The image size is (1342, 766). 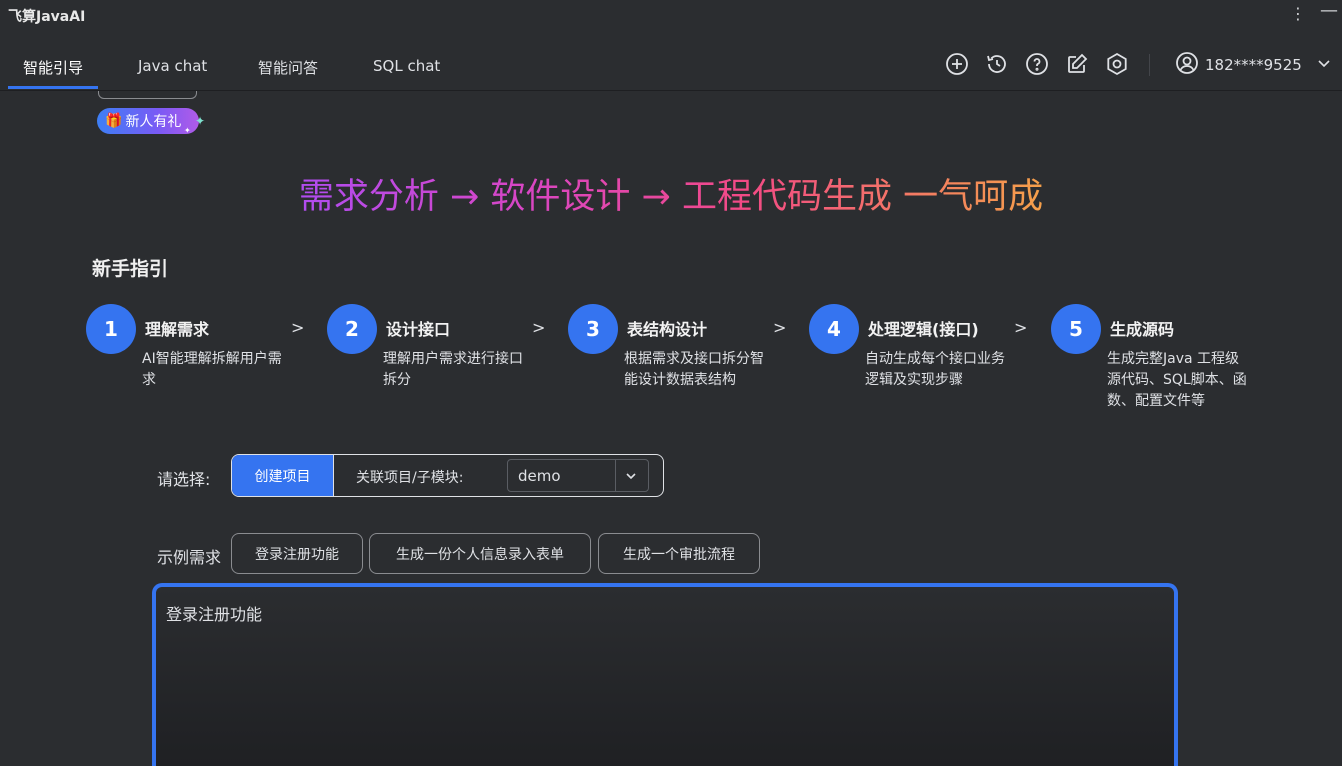 I want to click on step-title: 设计接口, so click(x=418, y=329).